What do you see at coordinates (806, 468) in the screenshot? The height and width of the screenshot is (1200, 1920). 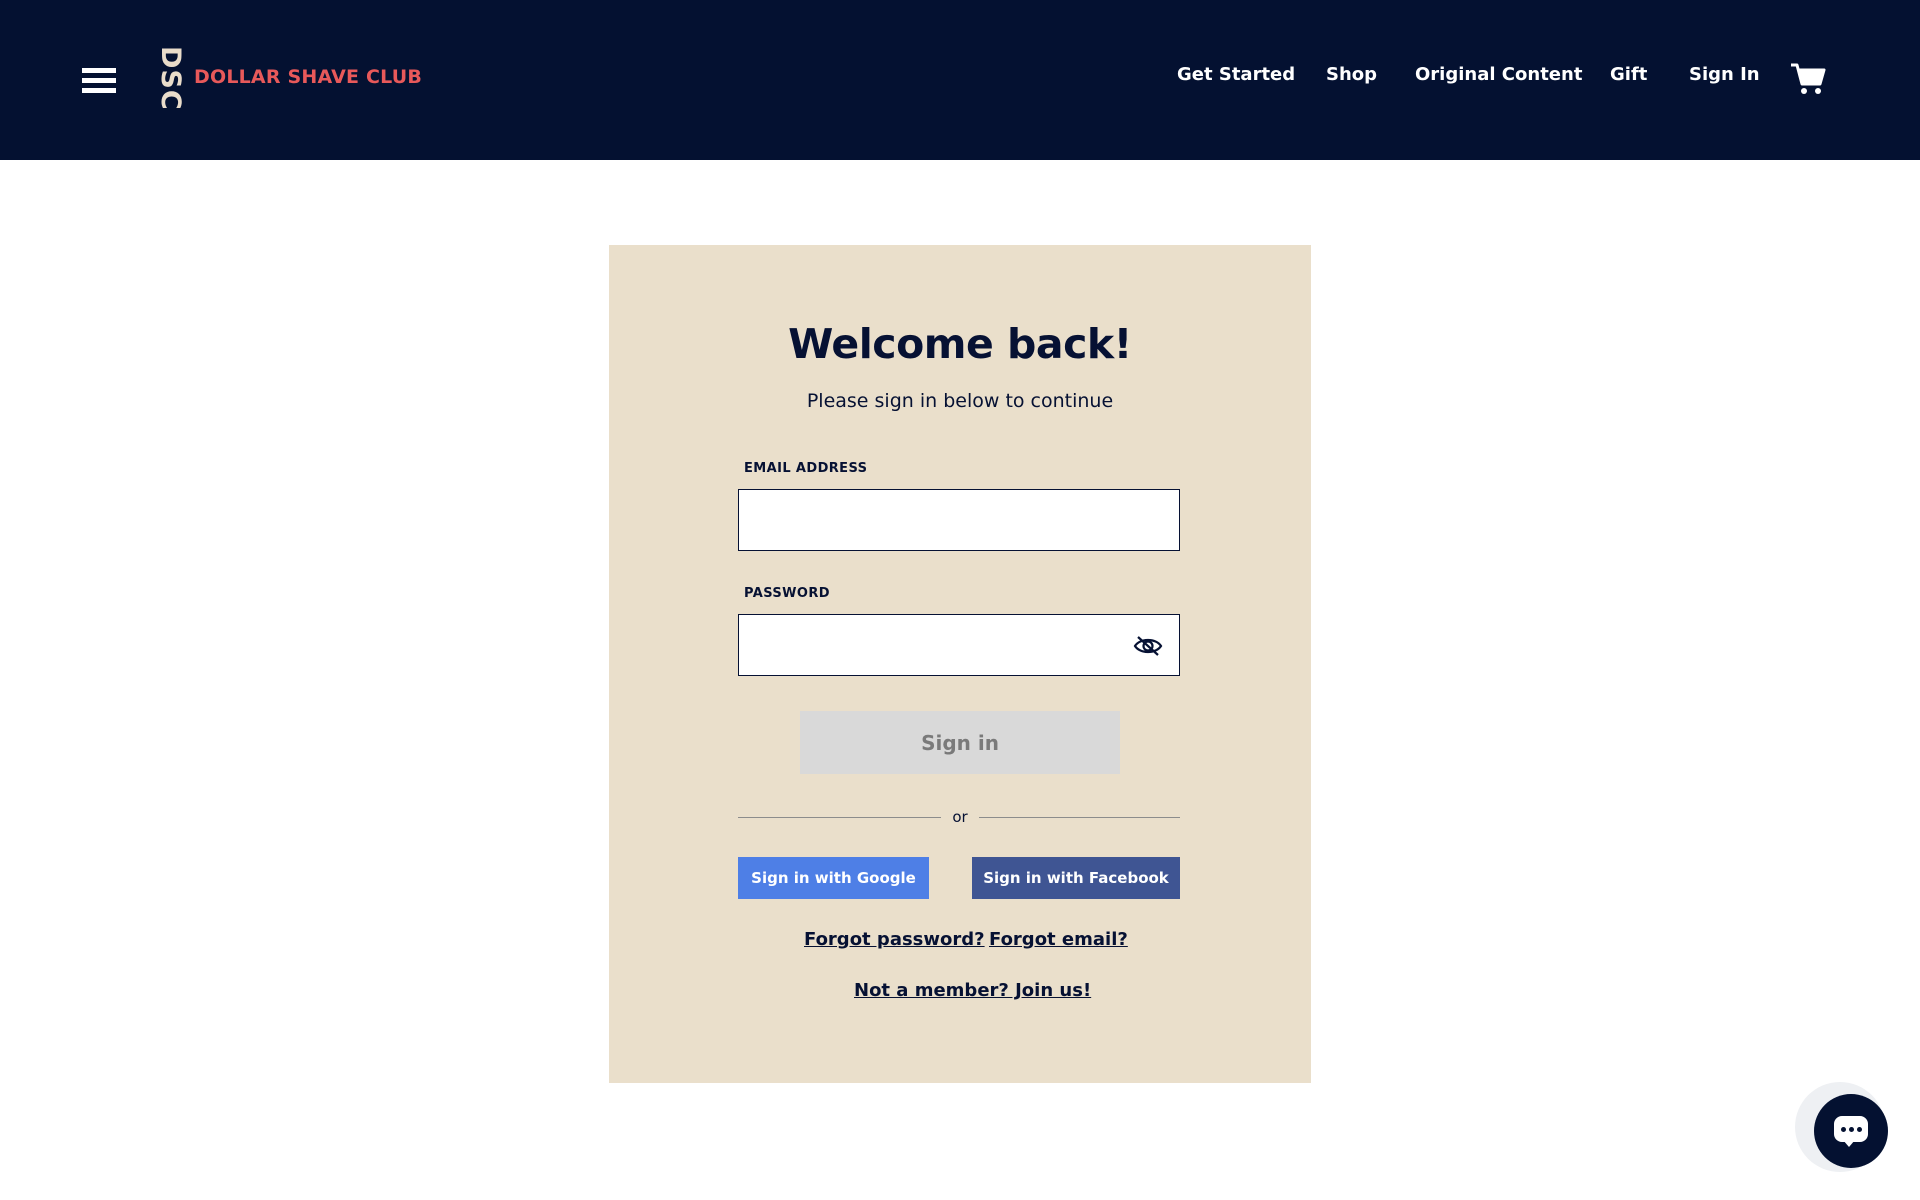 I see `email-label: EMAIL ADDRESS` at bounding box center [806, 468].